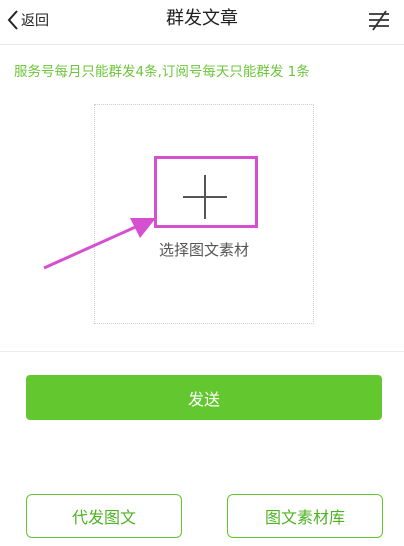 The image size is (404, 546). I want to click on select-material-label: 选择图文素材, so click(203, 250).